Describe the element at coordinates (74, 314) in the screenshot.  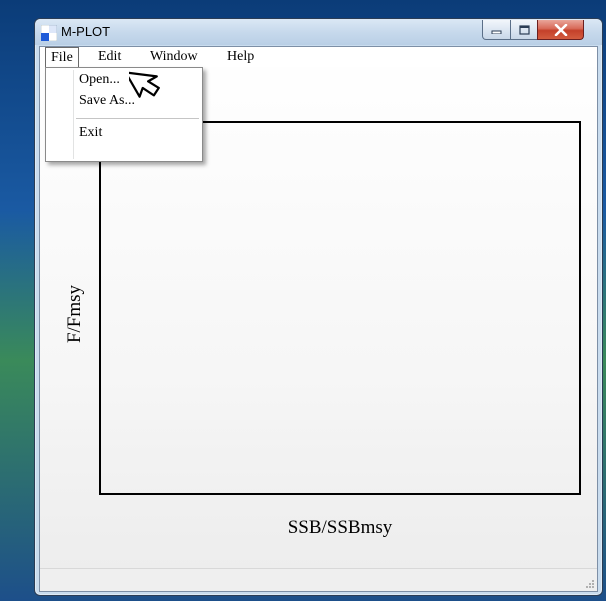
I see `y-axis-label: F/Fmsy` at that location.